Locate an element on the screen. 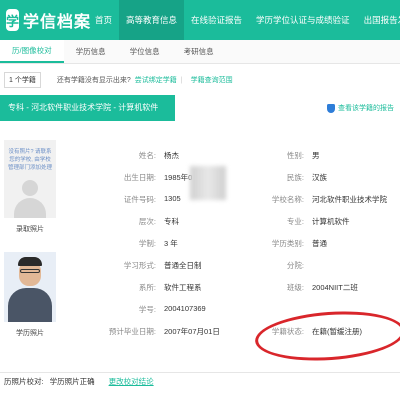 This screenshot has height=400, width=400. redaction-blur is located at coordinates (208, 183).